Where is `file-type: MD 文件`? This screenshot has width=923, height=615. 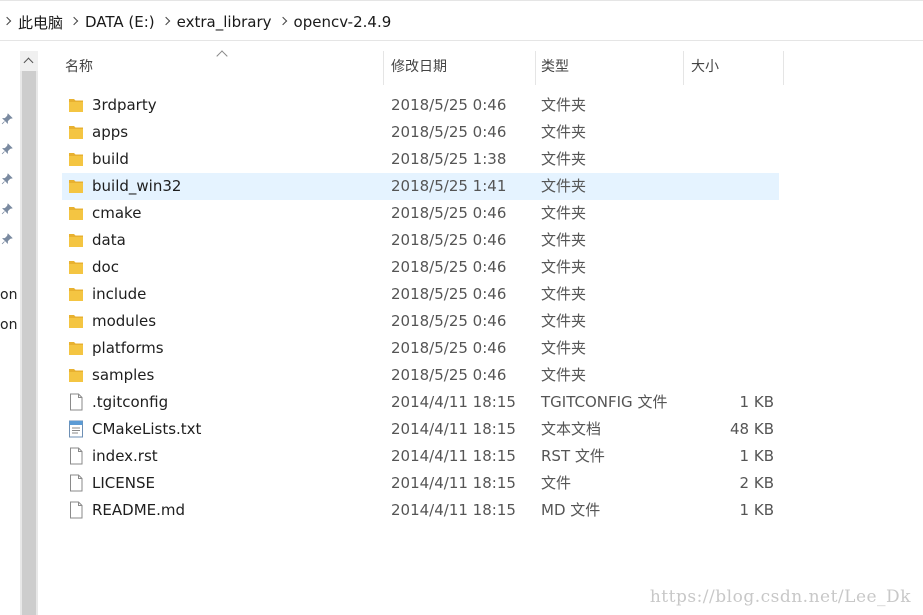 file-type: MD 文件 is located at coordinates (571, 510).